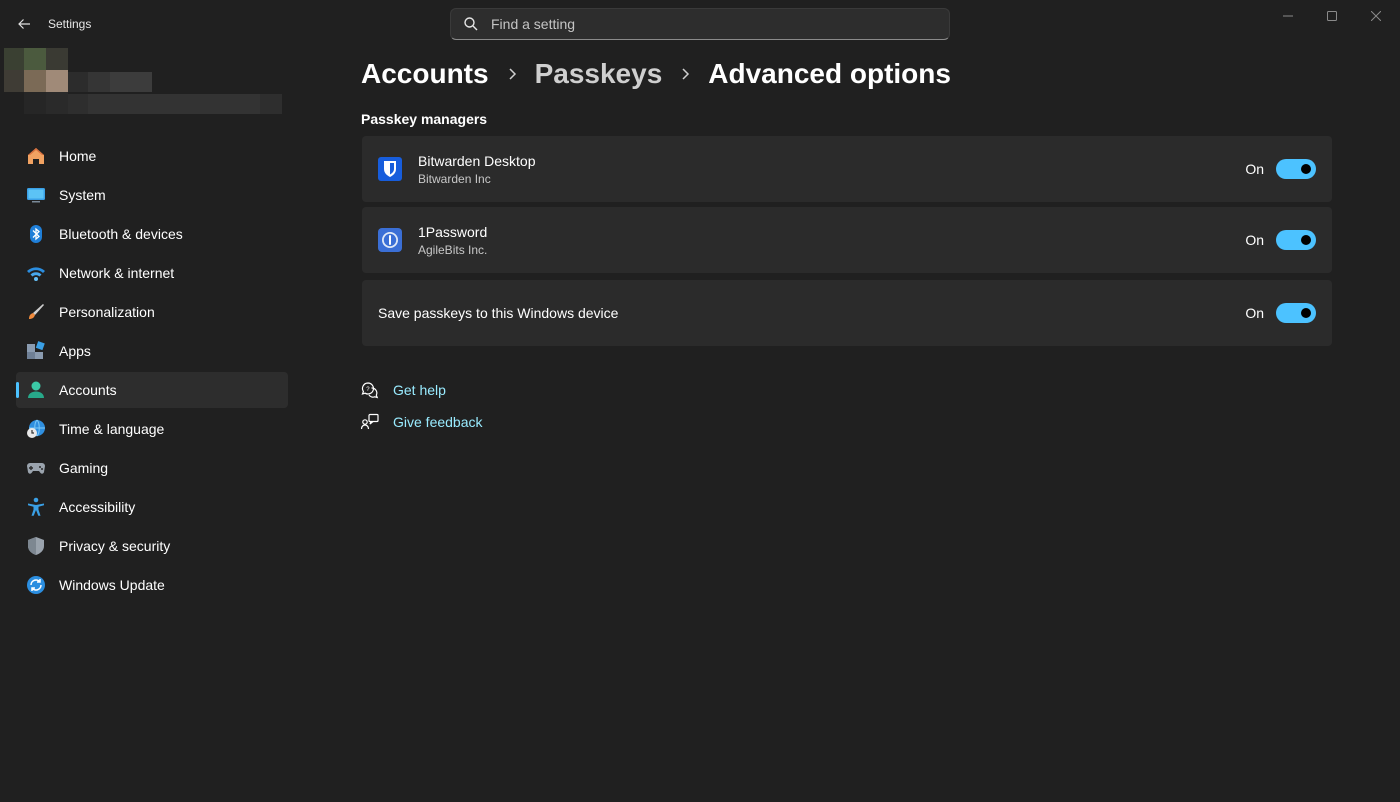 The width and height of the screenshot is (1400, 802). Describe the element at coordinates (36, 351) in the screenshot. I see `apps-icon` at that location.